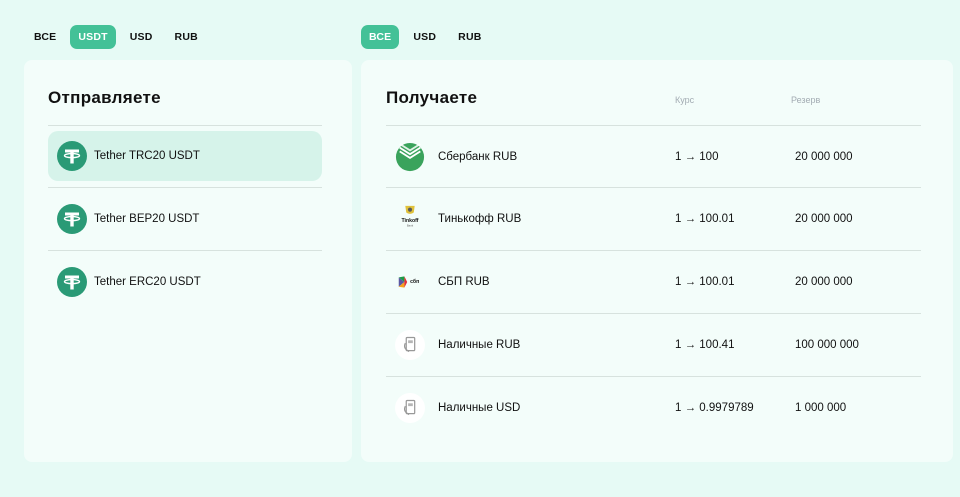 The height and width of the screenshot is (497, 960). Describe the element at coordinates (705, 345) in the screenshot. I see `receive-item-rate: 1 → 100.41` at that location.